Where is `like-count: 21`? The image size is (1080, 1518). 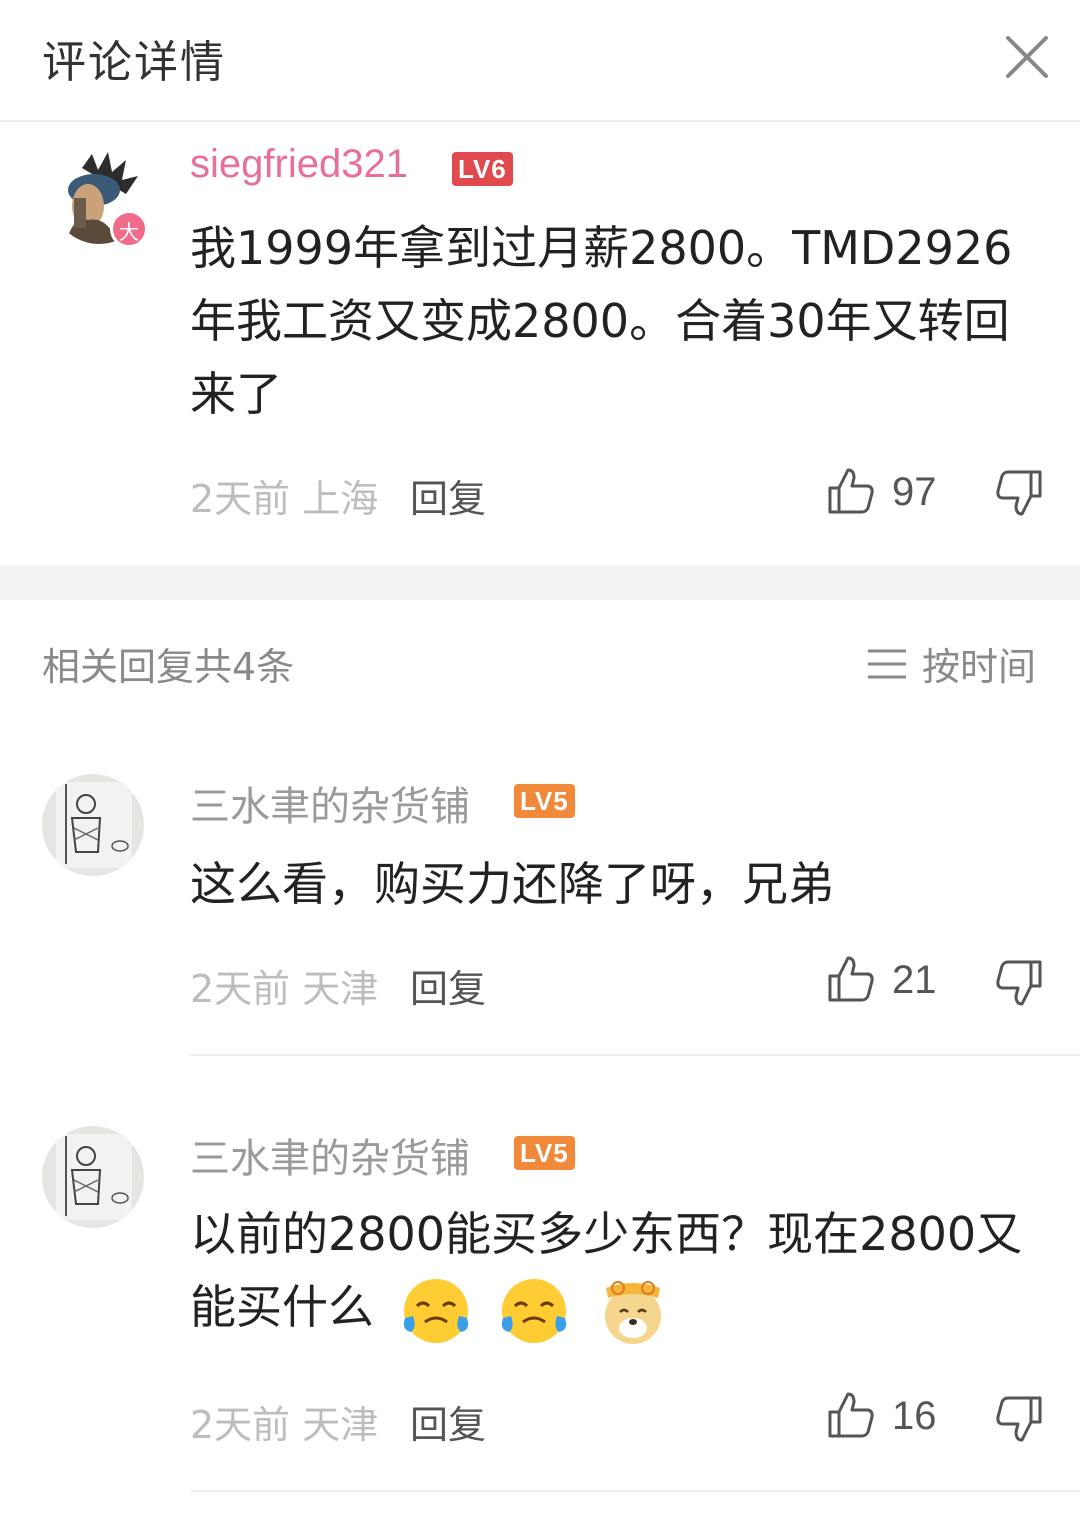 like-count: 21 is located at coordinates (914, 980).